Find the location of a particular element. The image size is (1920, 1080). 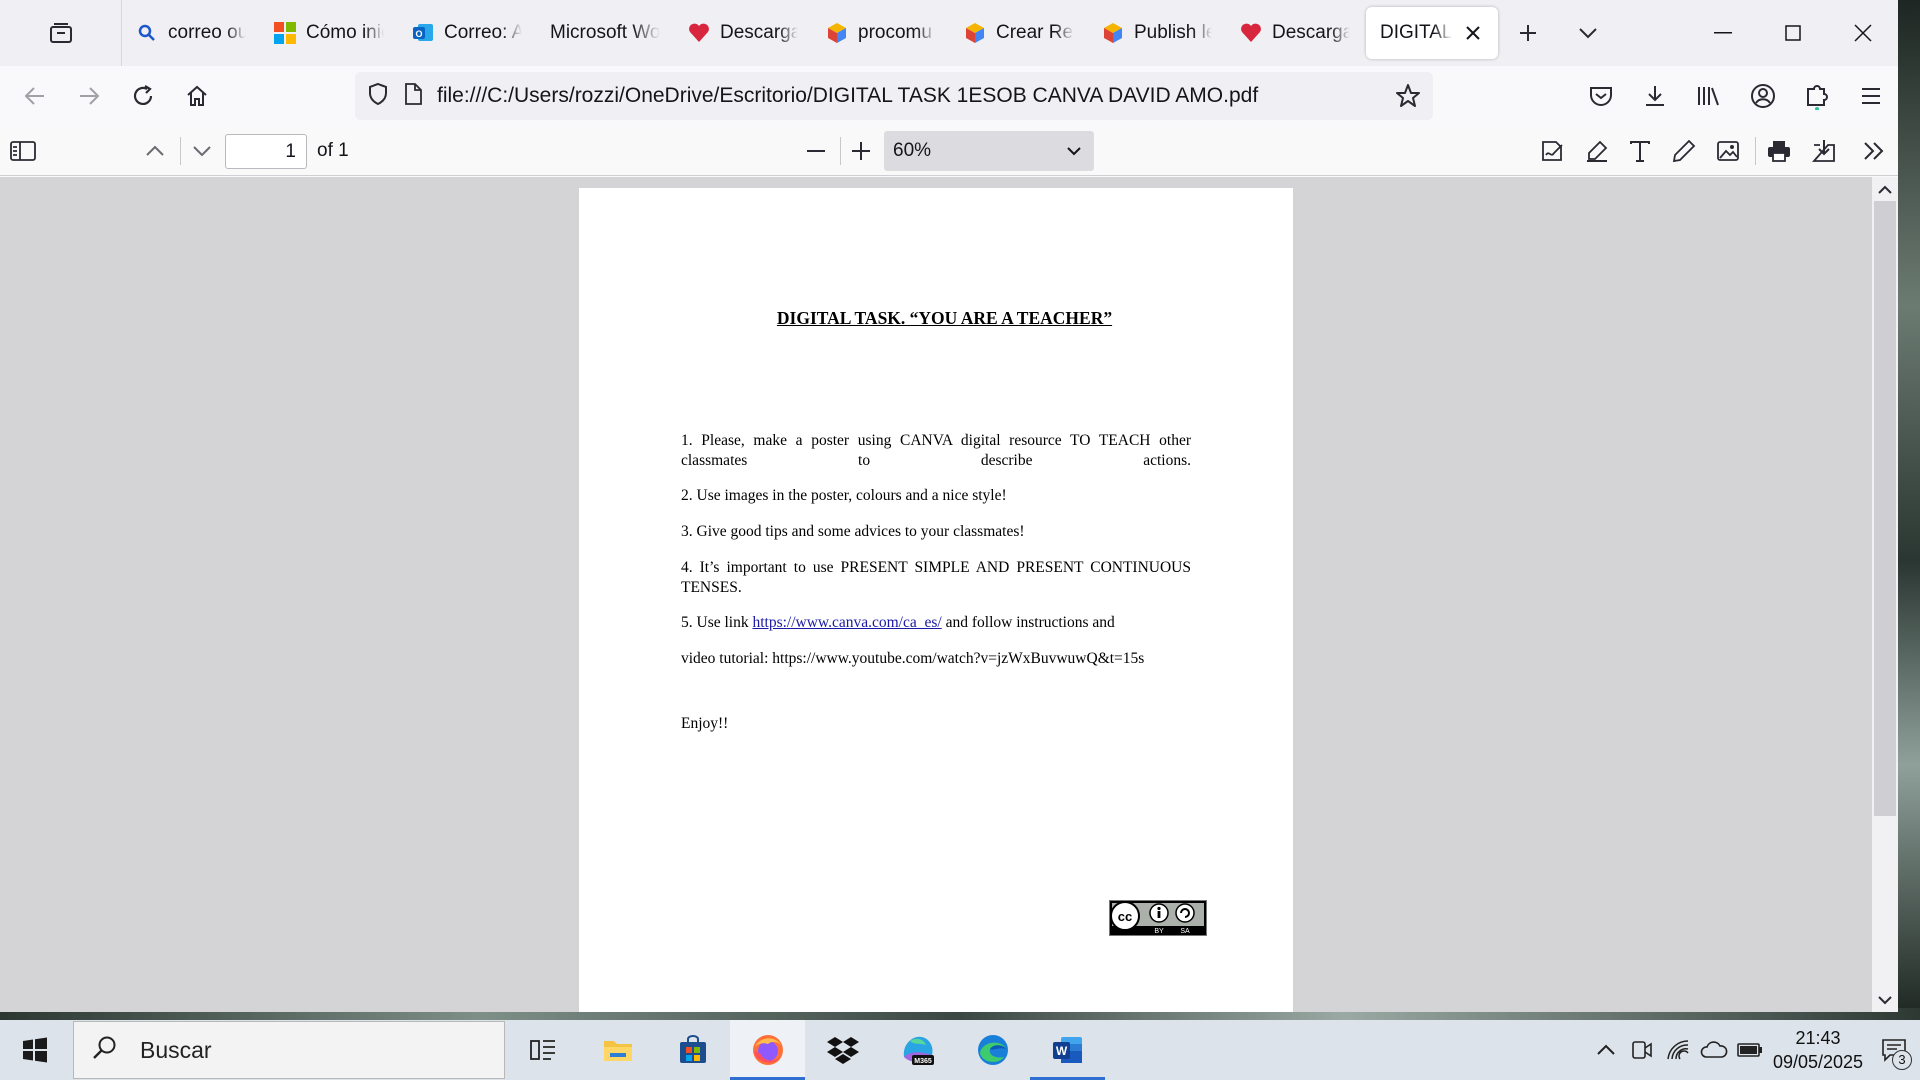

double-chevron-right-icon is located at coordinates (1874, 151).